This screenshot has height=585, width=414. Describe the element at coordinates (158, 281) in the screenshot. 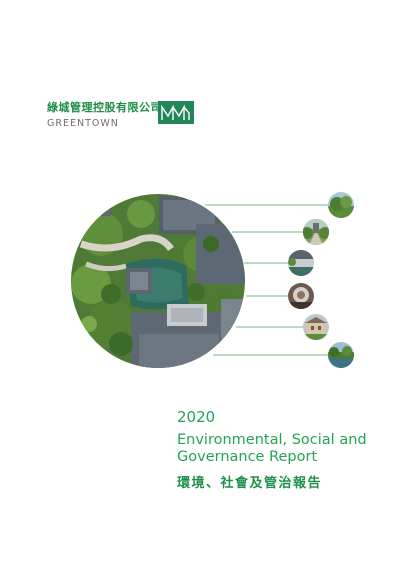

I see `aerial-garden-image` at that location.